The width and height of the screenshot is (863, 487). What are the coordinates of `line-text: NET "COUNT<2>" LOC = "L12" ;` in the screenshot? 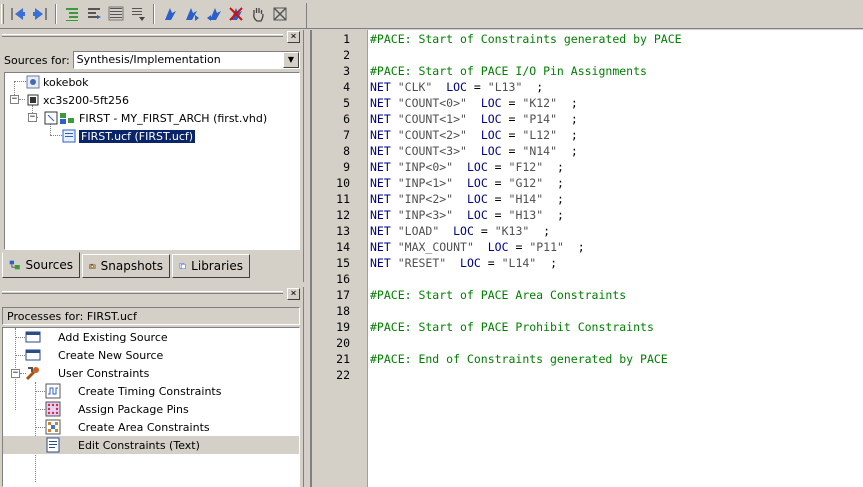 It's located at (474, 135).